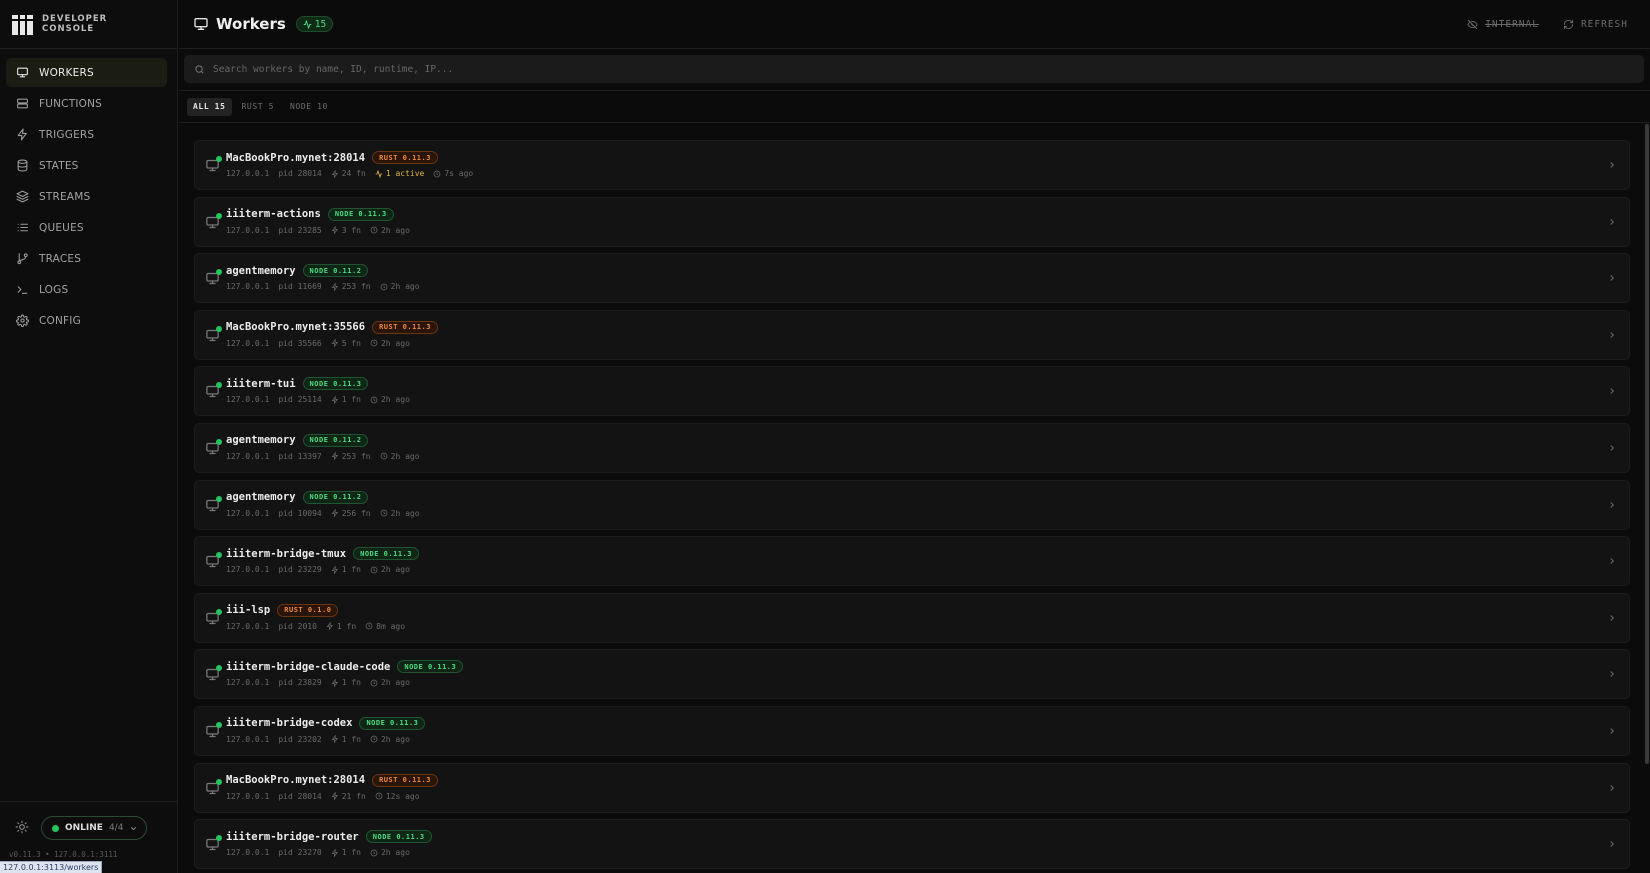  Describe the element at coordinates (68, 29) in the screenshot. I see `brand-line-2: CONSOLE` at that location.